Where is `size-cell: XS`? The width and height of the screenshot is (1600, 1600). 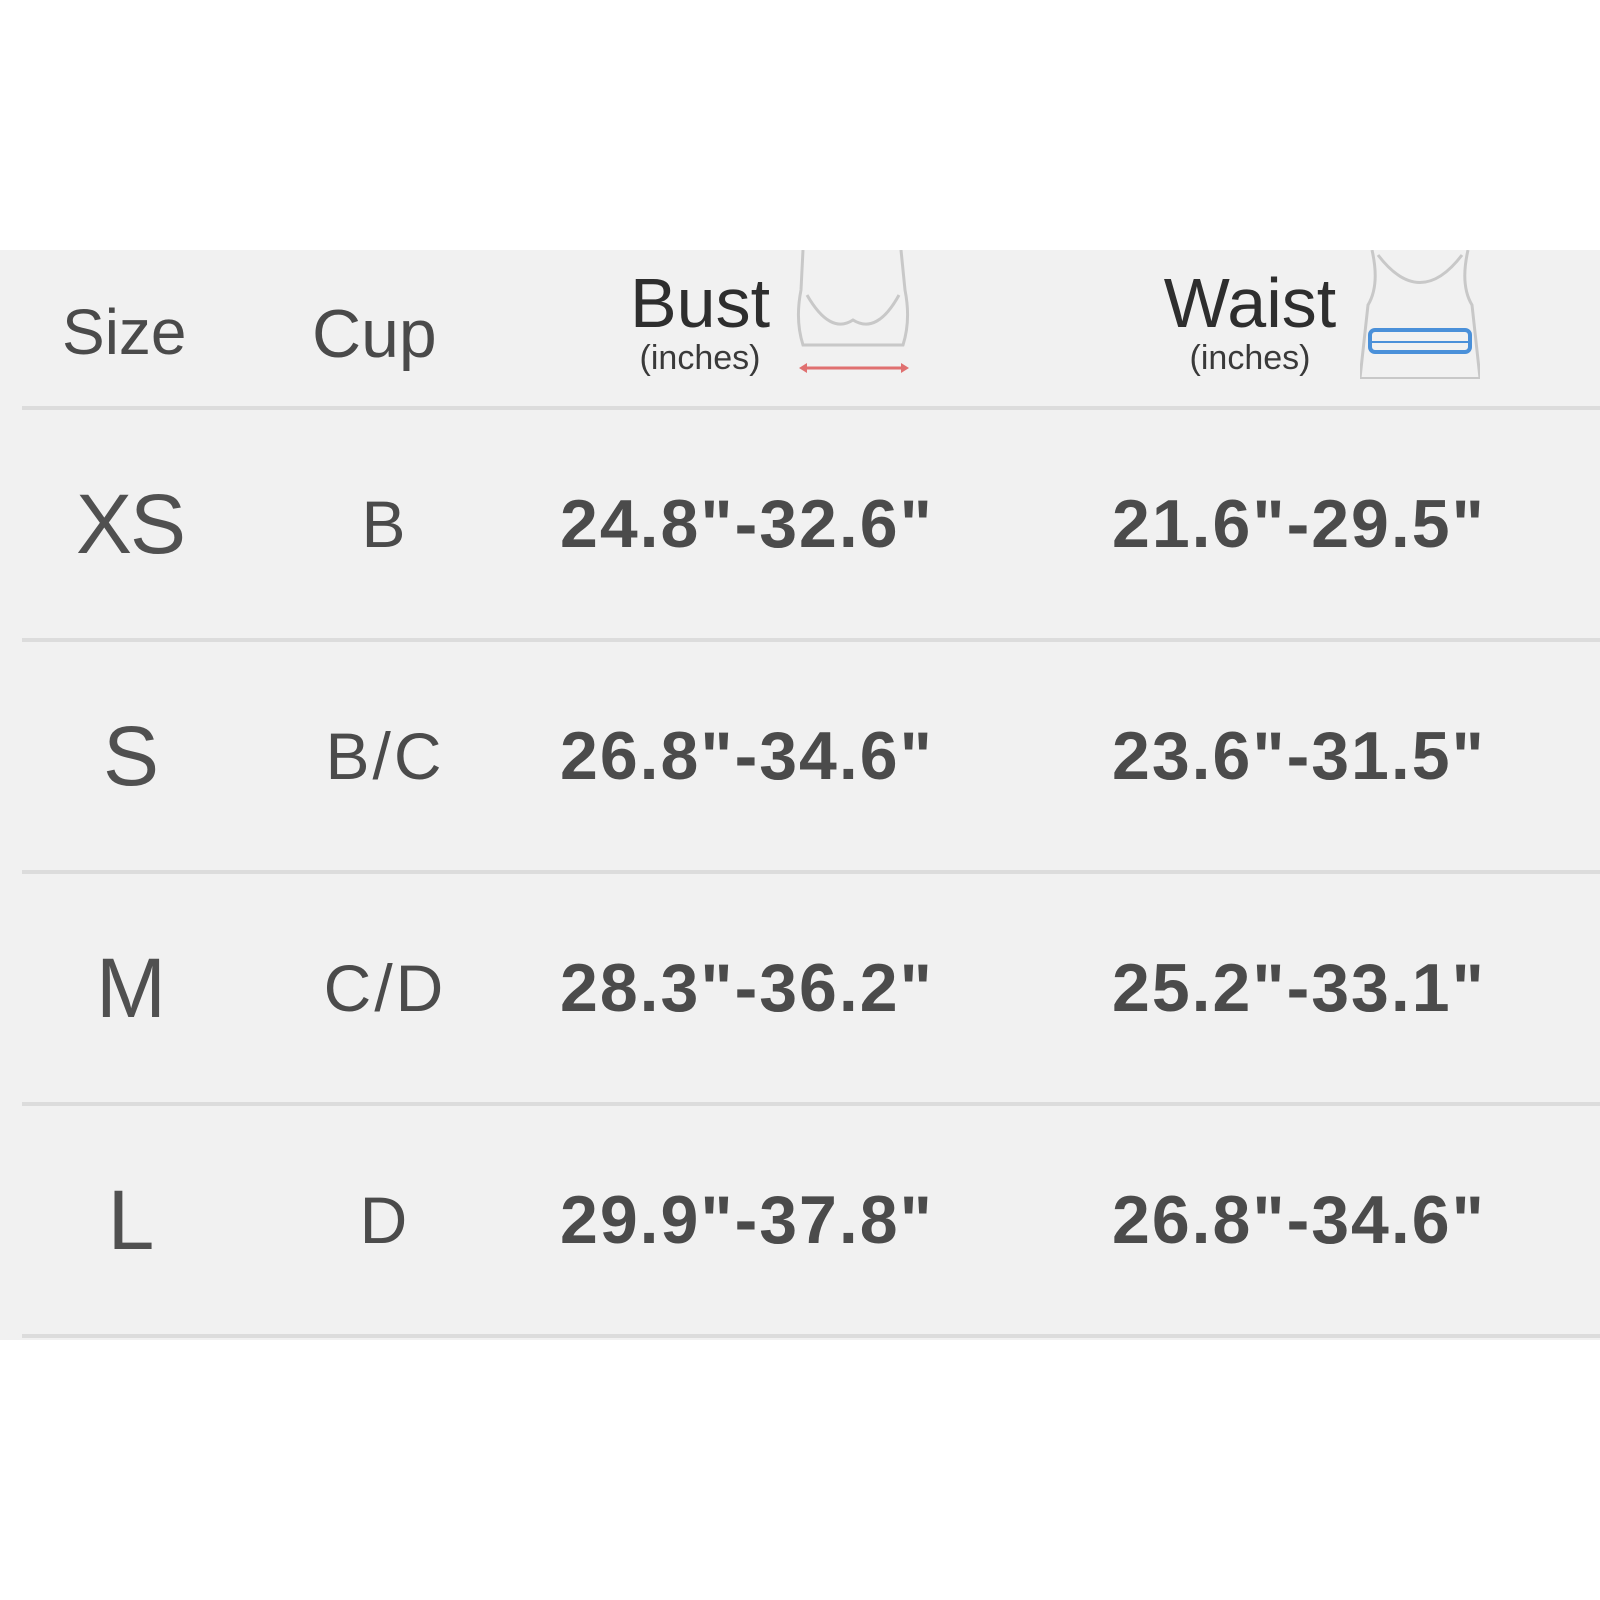 size-cell: XS is located at coordinates (130, 524).